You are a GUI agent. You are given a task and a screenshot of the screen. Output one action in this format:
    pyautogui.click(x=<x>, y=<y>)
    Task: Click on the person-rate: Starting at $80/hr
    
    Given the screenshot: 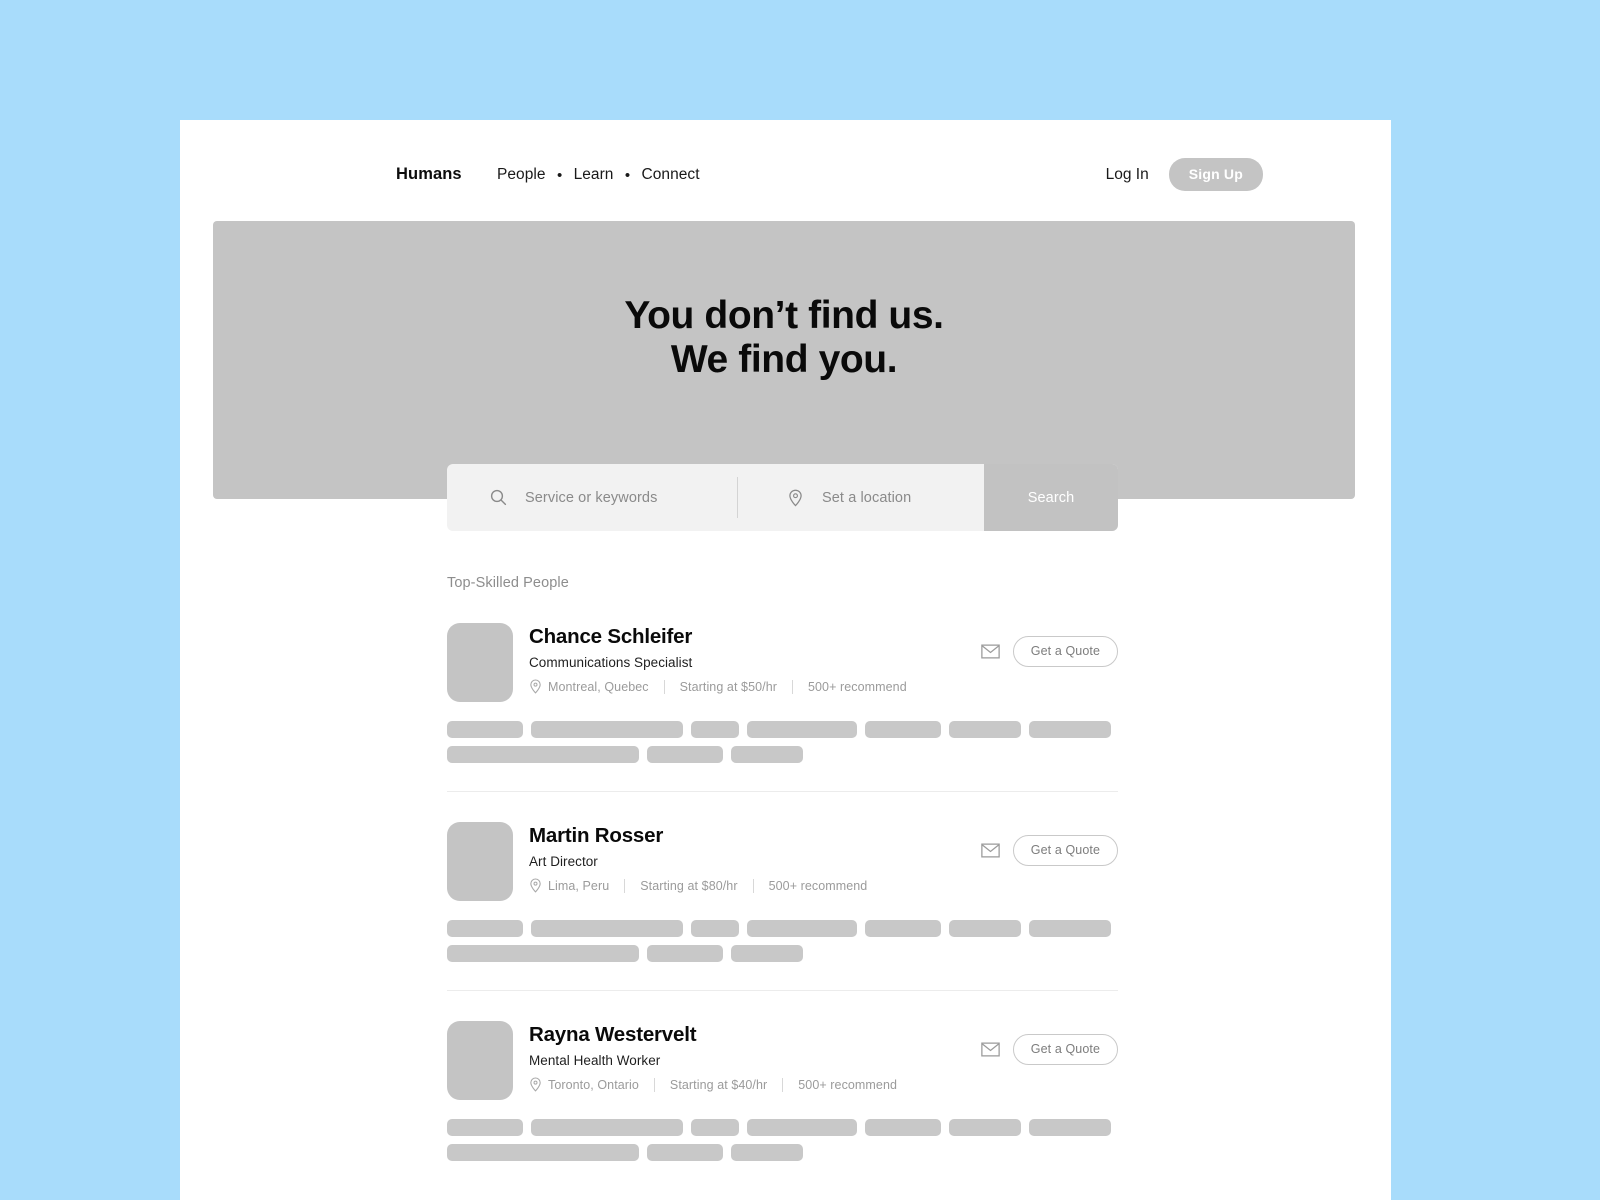 What is the action you would take?
    pyautogui.click(x=689, y=885)
    